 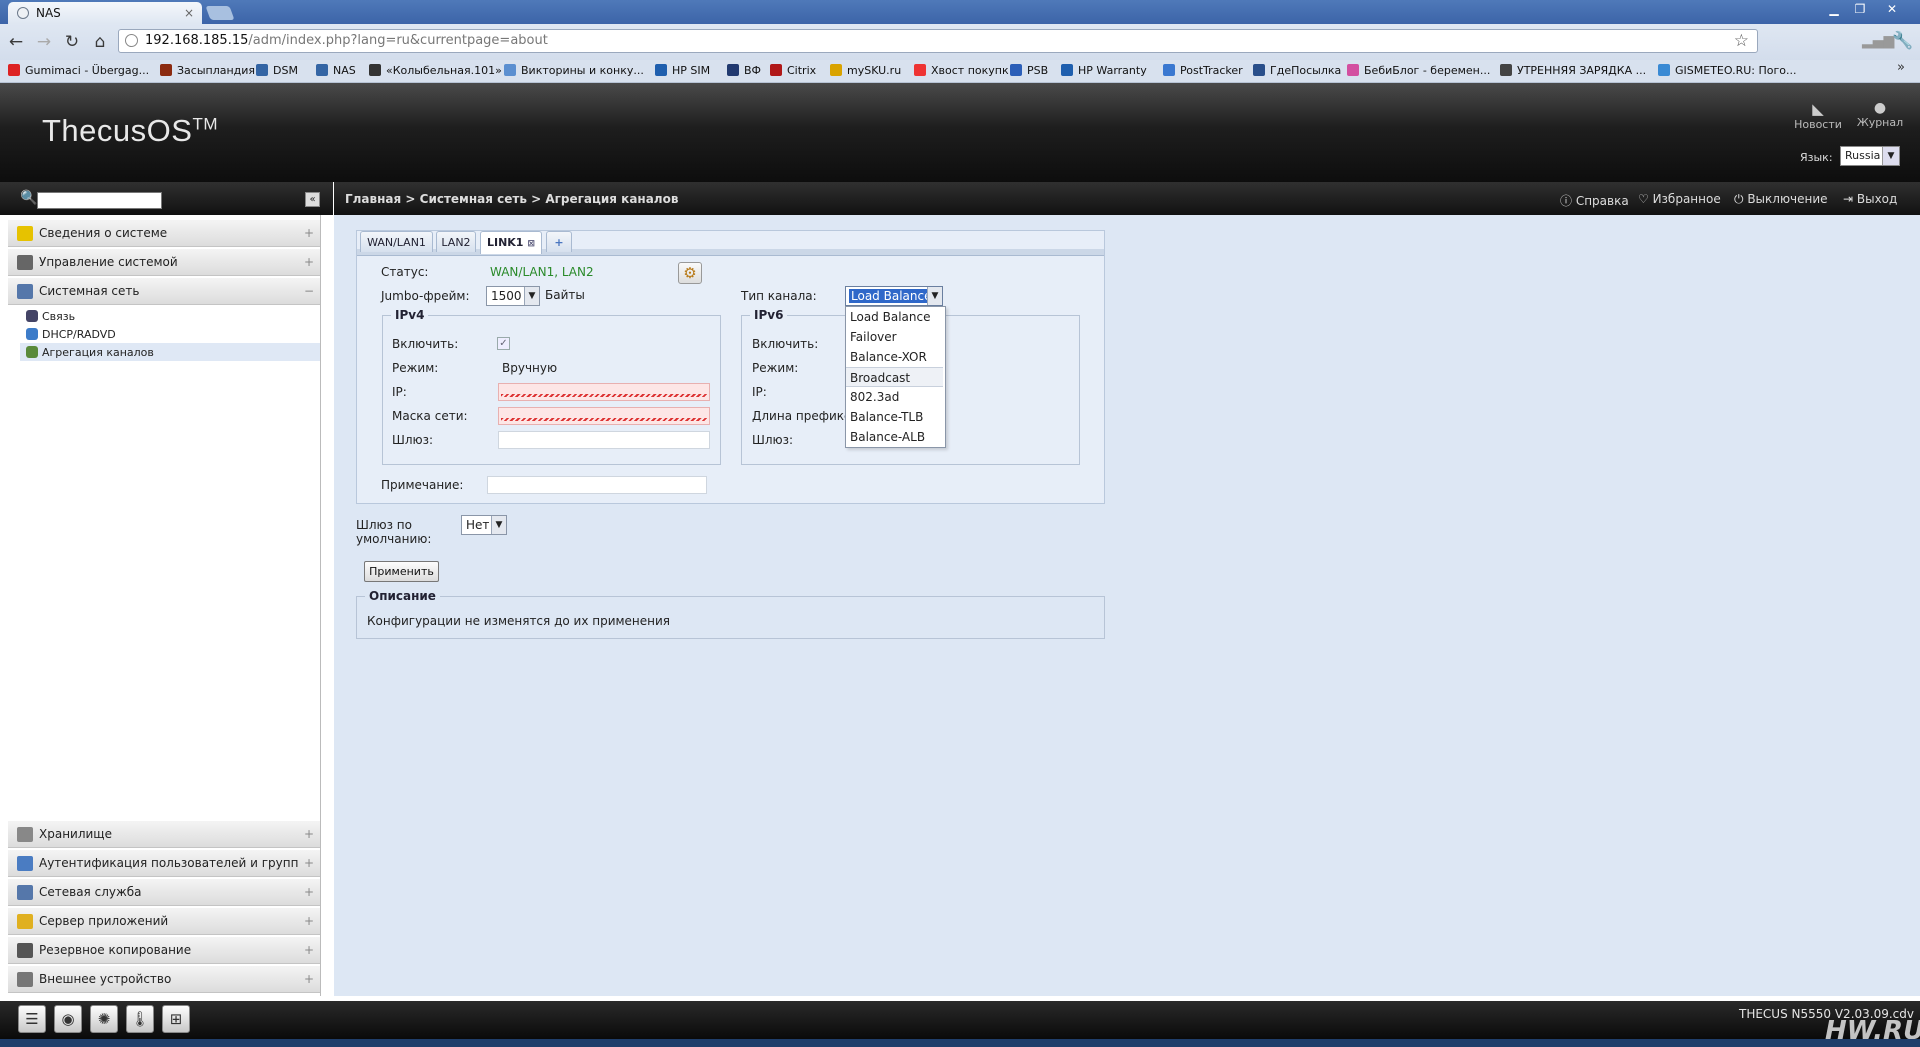 I want to click on bookmark-item: ГдеПосылка, so click(x=1297, y=71).